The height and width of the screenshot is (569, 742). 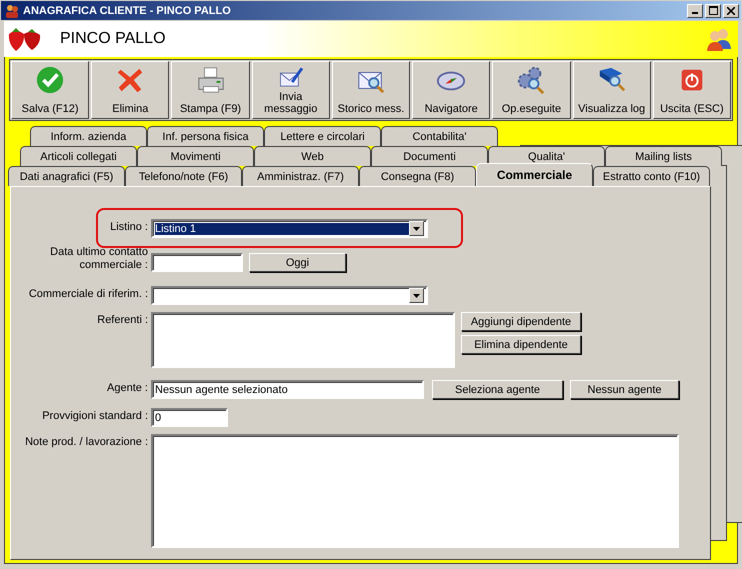 What do you see at coordinates (128, 227) in the screenshot?
I see `field-label: Listino :` at bounding box center [128, 227].